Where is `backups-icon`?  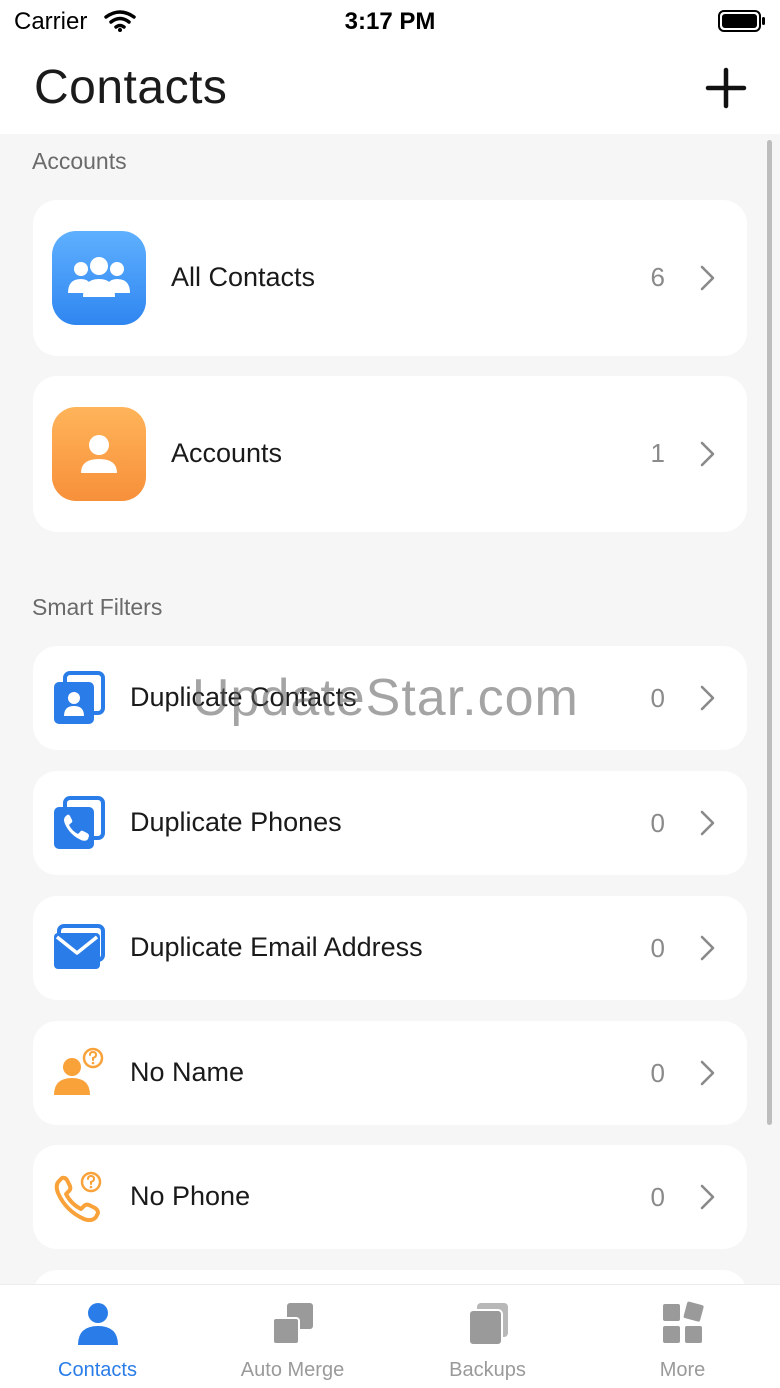 backups-icon is located at coordinates (488, 1324).